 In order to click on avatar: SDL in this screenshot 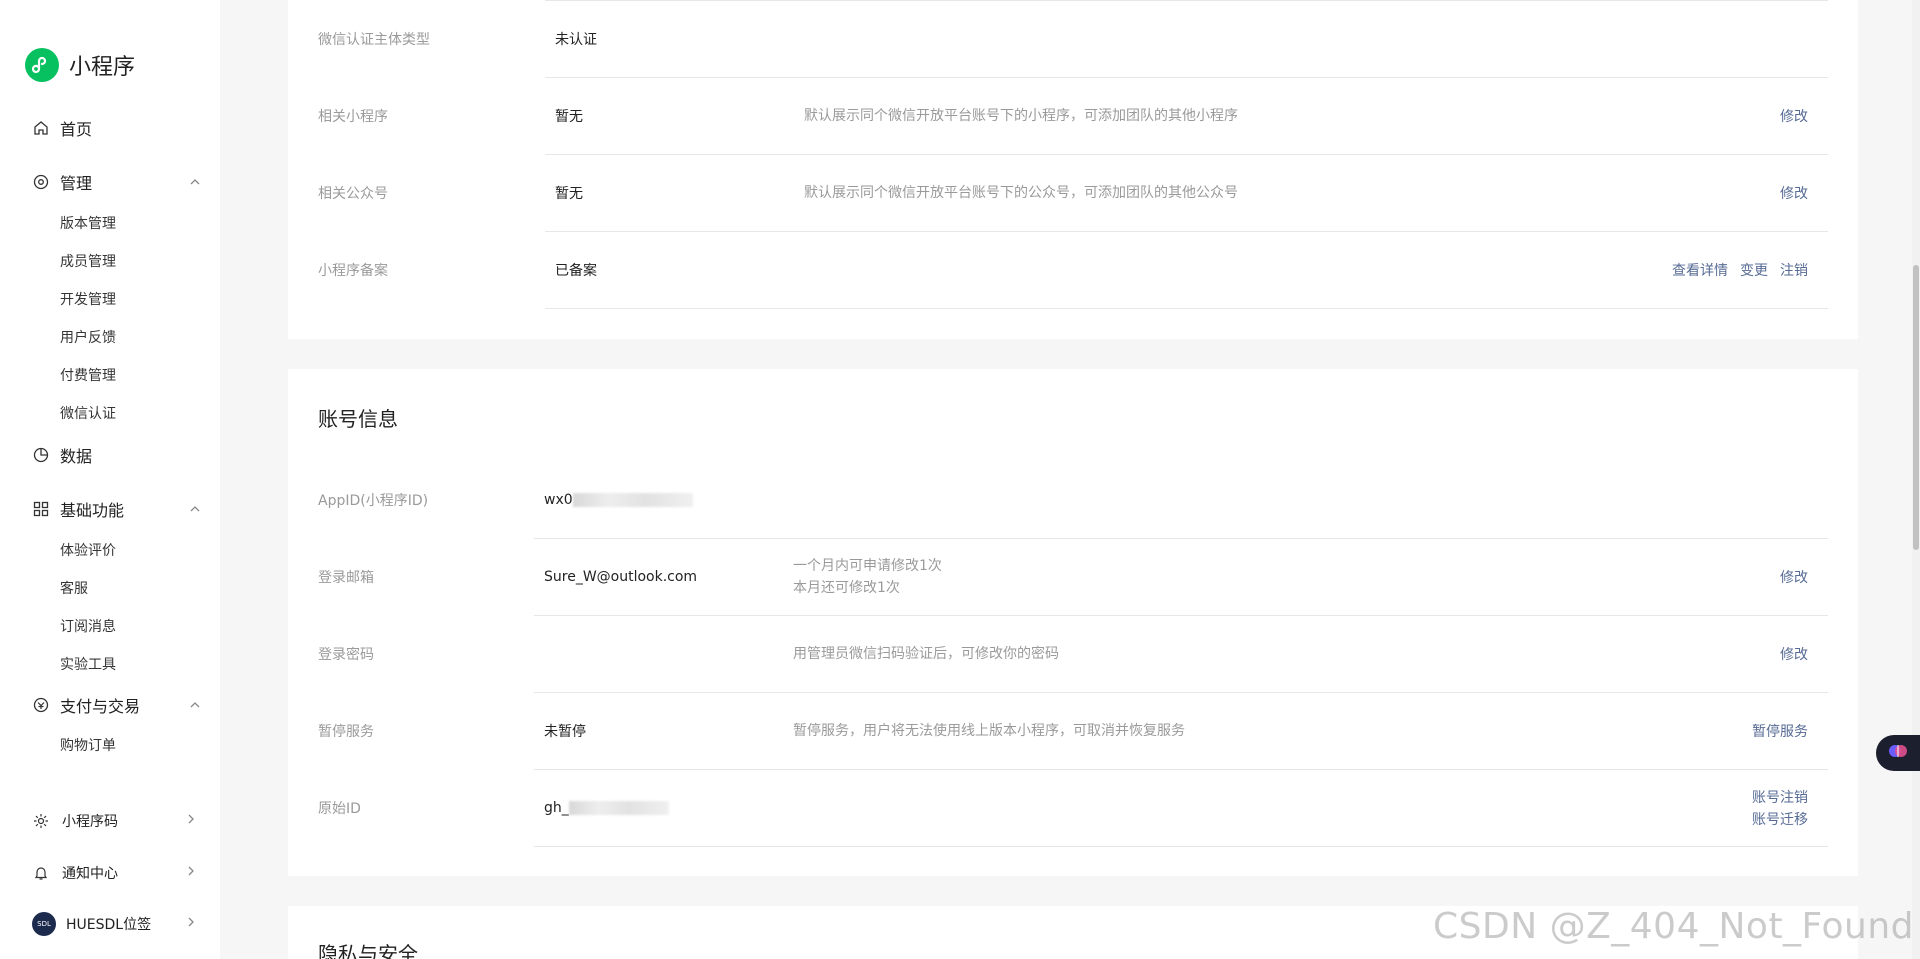, I will do `click(44, 924)`.